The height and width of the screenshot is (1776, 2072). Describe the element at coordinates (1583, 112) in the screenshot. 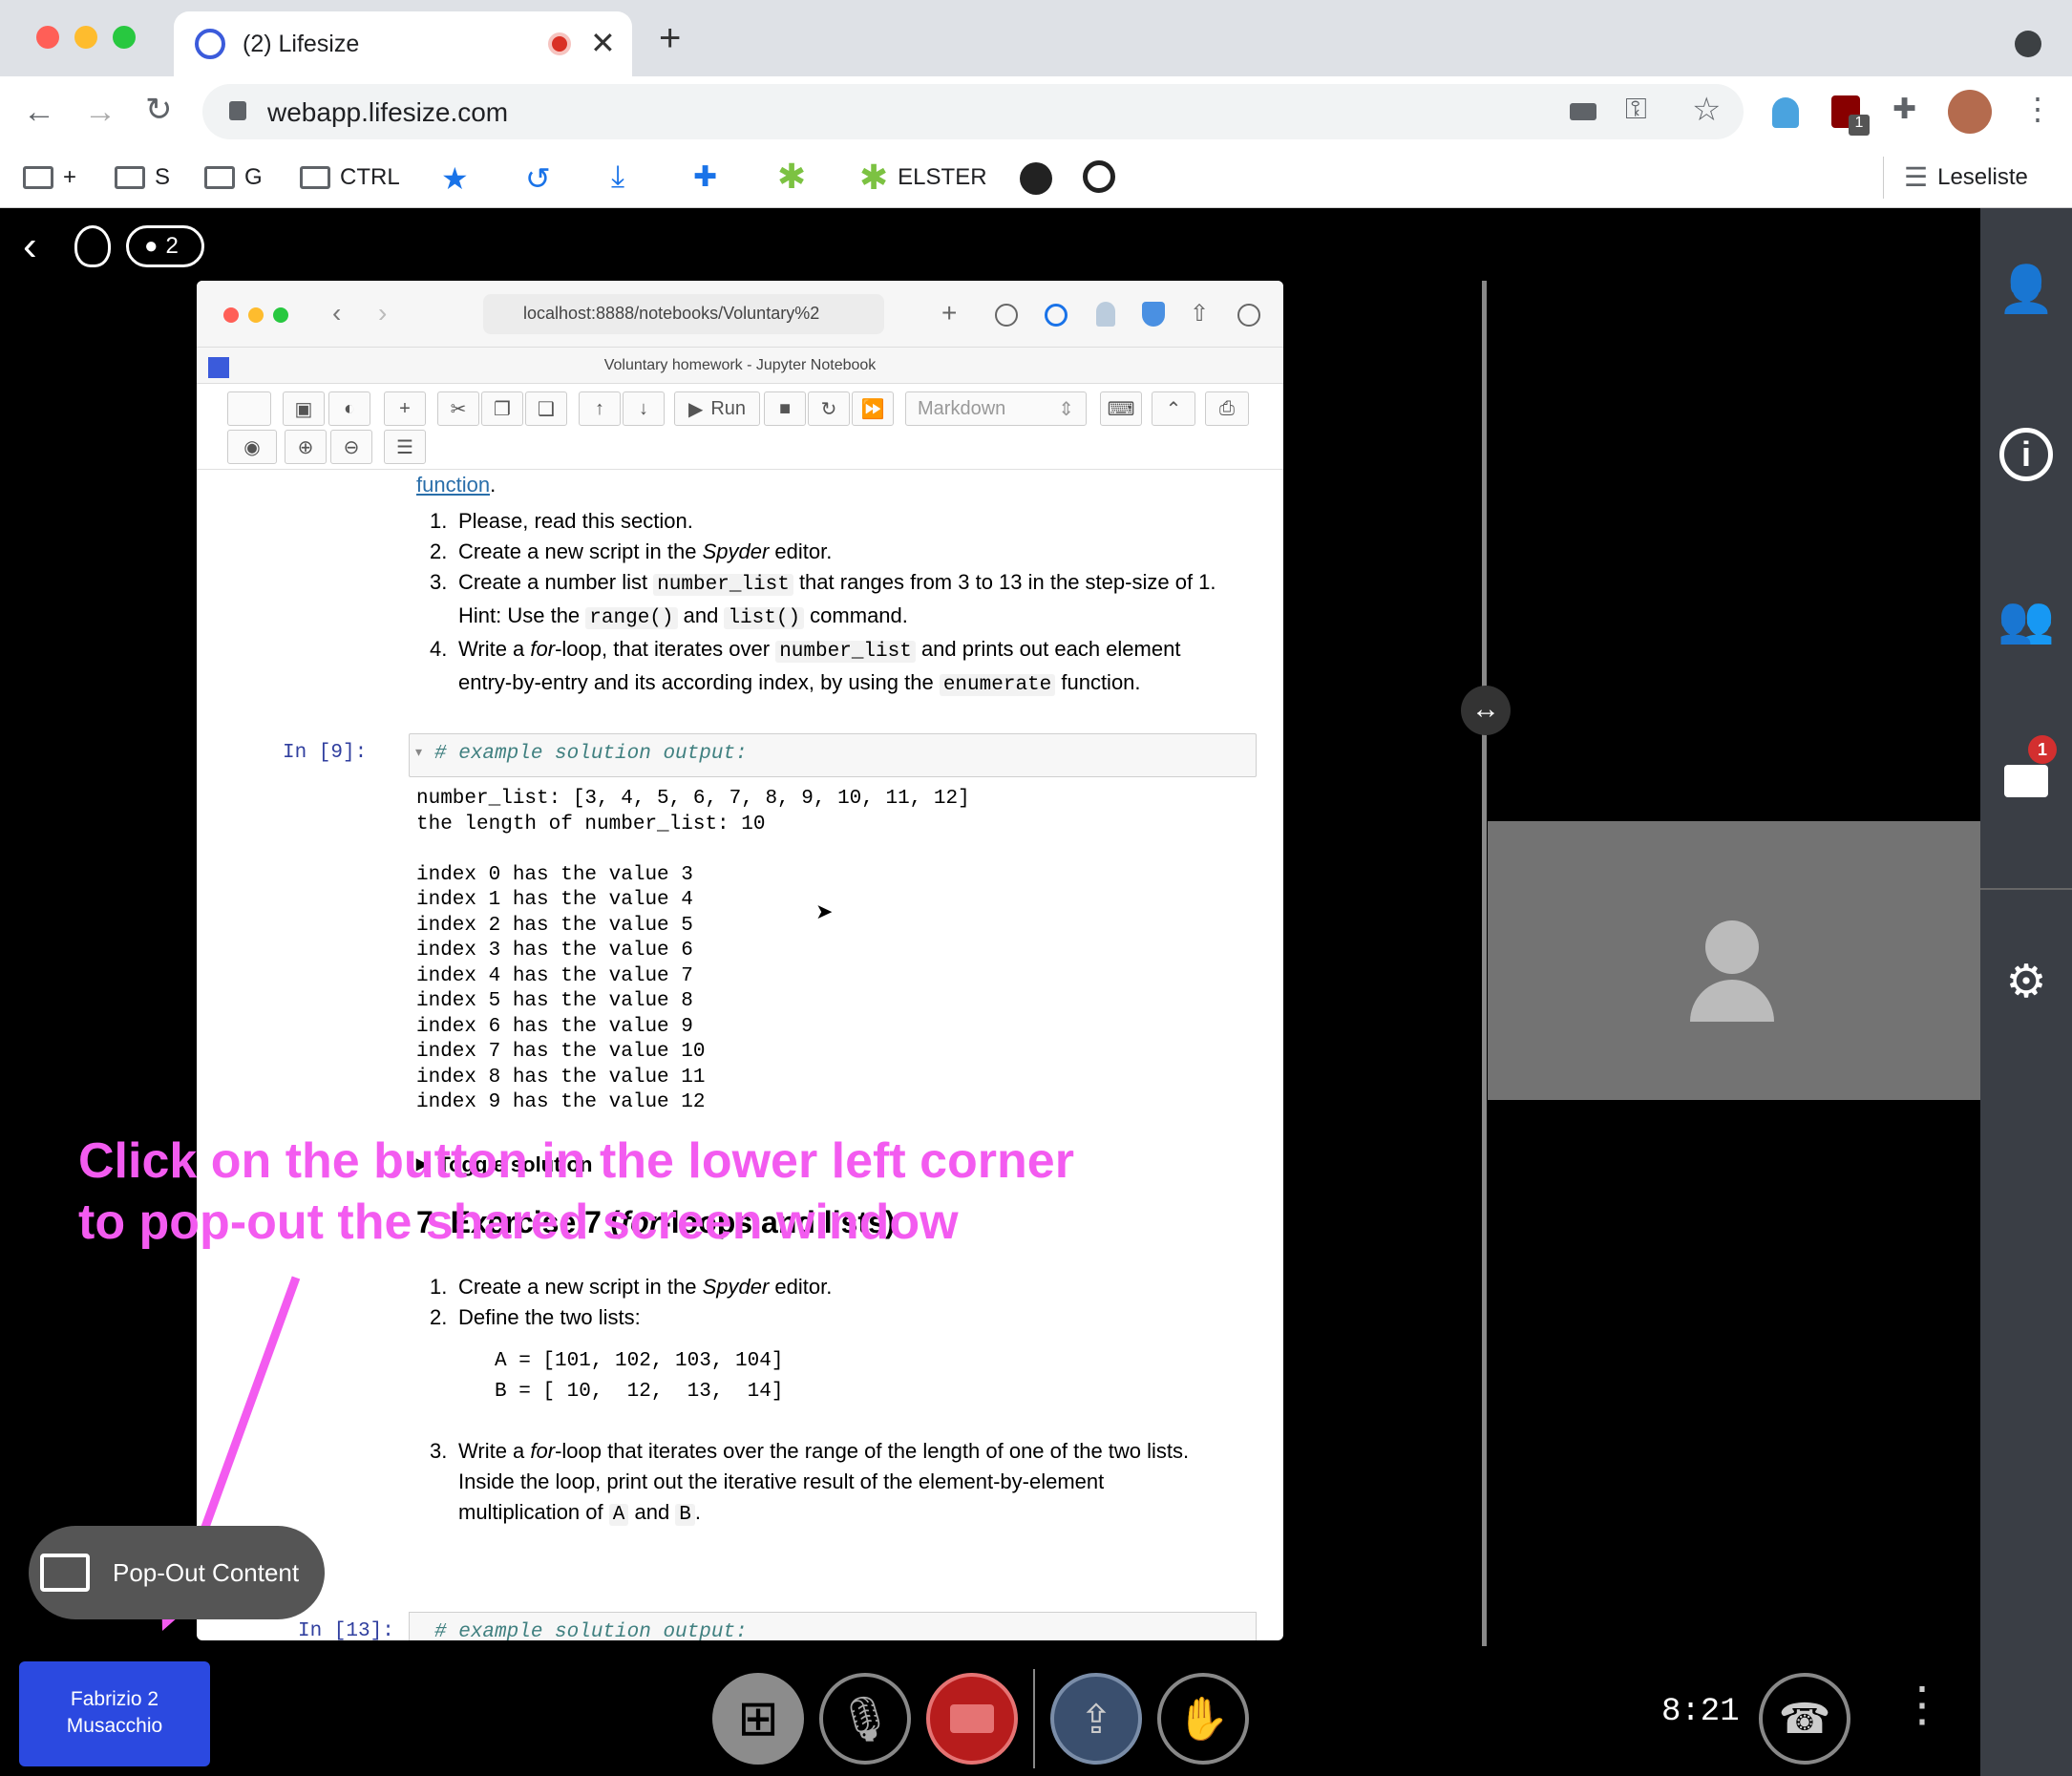

I see `camera-icon` at that location.